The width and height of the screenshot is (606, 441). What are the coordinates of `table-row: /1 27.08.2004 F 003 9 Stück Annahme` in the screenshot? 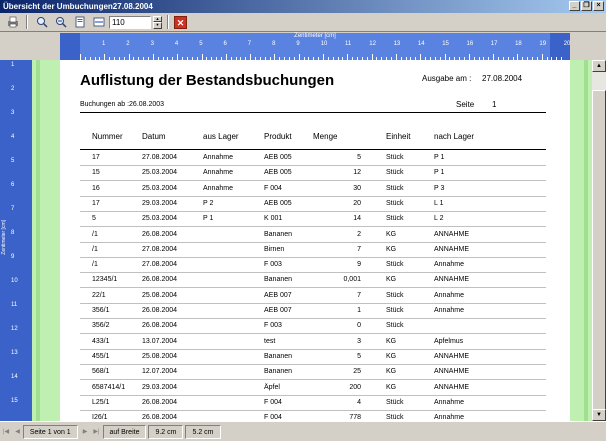 It's located at (315, 265).